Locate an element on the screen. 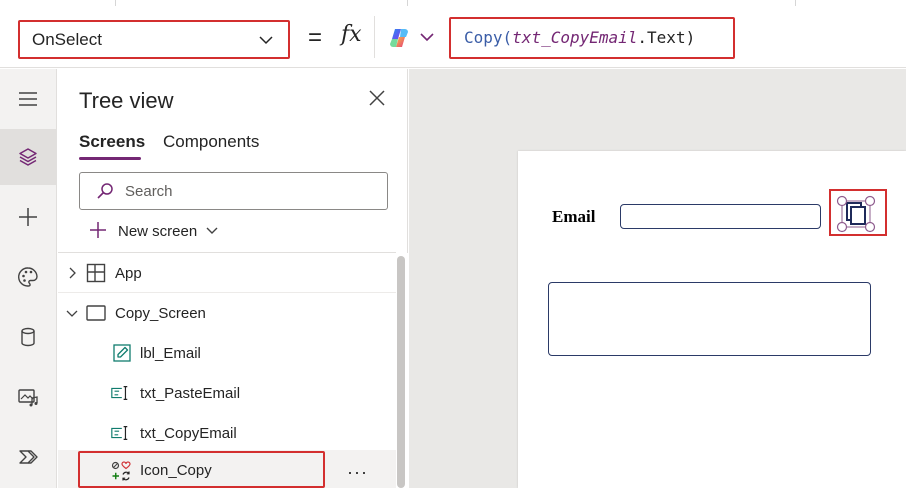  toolbar-edge is located at coordinates (453, 3).